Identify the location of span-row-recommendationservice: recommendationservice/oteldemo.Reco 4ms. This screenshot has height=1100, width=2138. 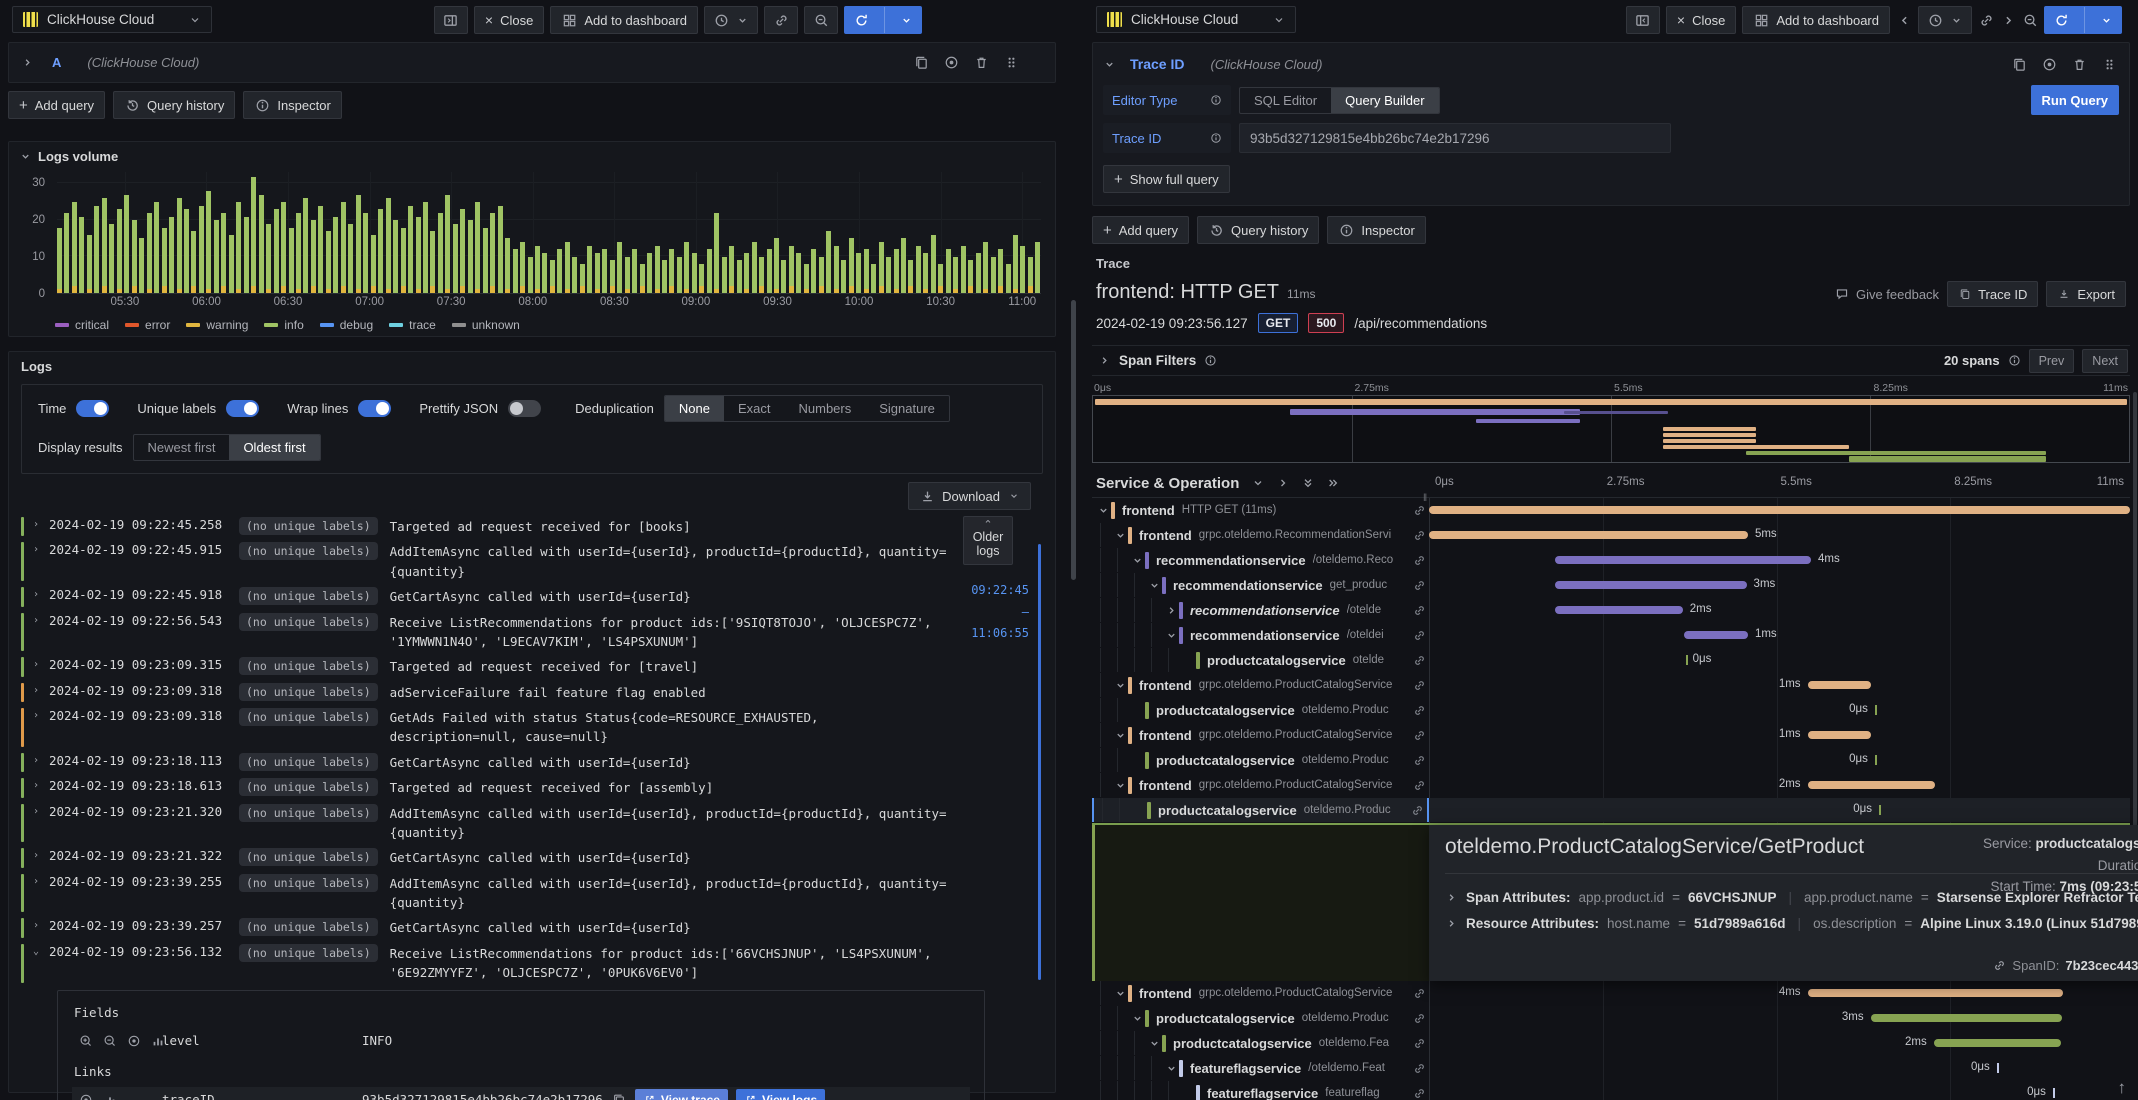
(1611, 560).